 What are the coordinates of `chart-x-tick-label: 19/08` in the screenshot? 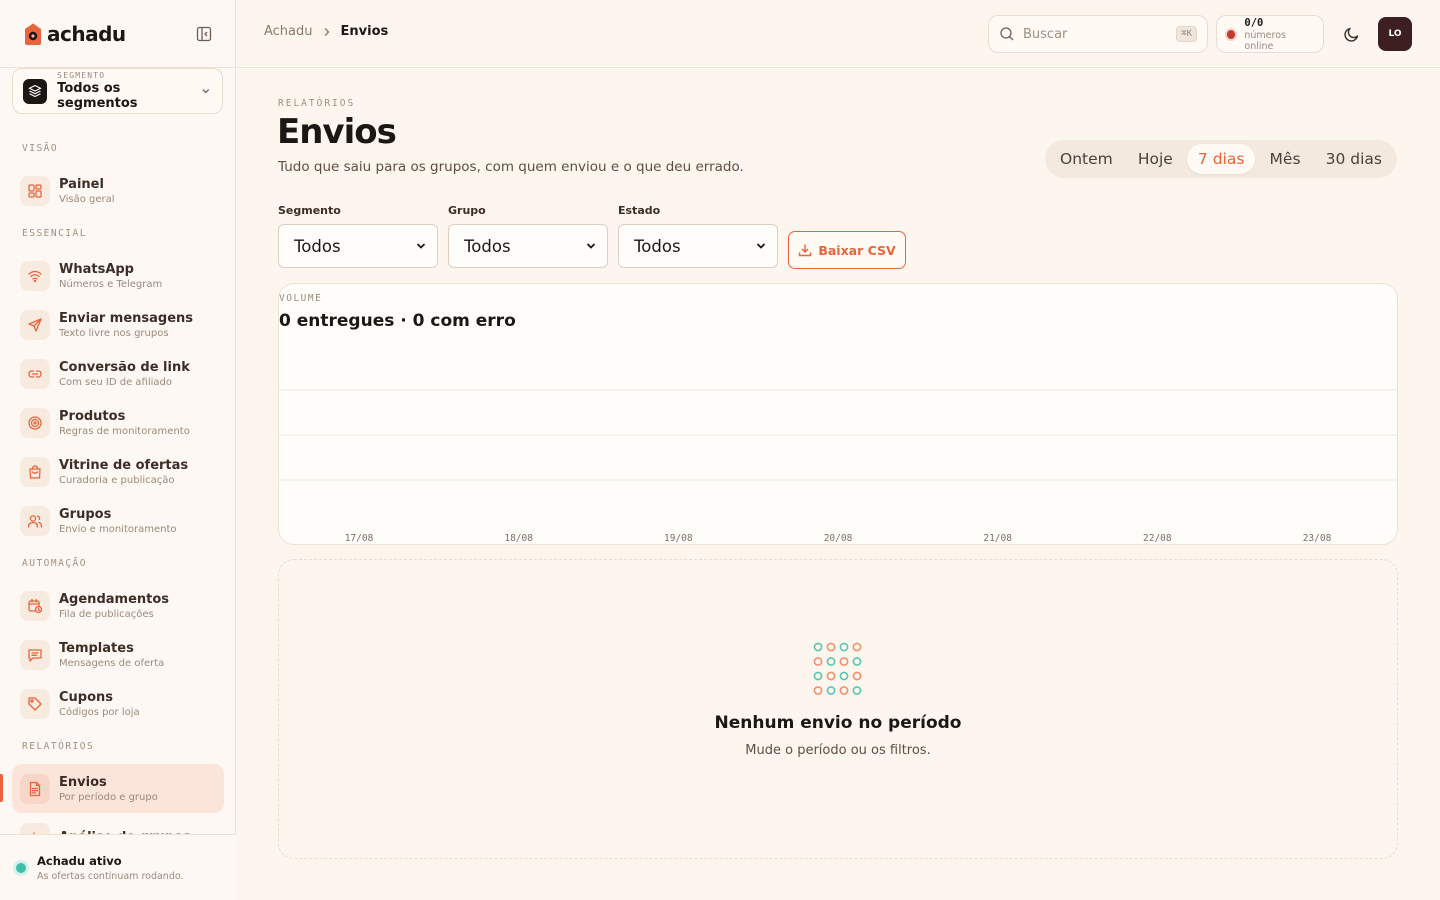 It's located at (678, 538).